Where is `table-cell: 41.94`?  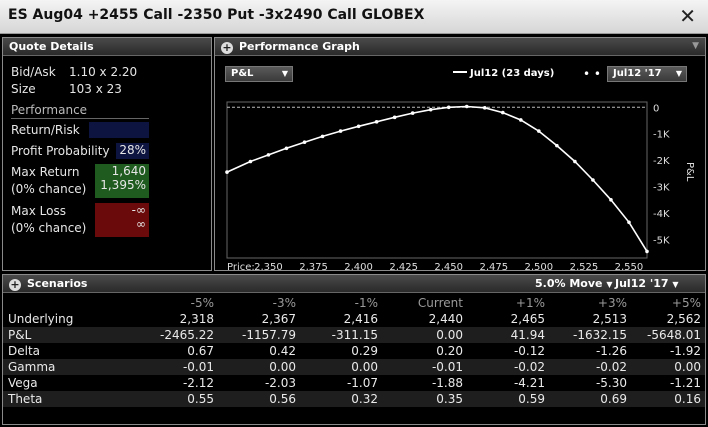
table-cell: 41.94 is located at coordinates (508, 335).